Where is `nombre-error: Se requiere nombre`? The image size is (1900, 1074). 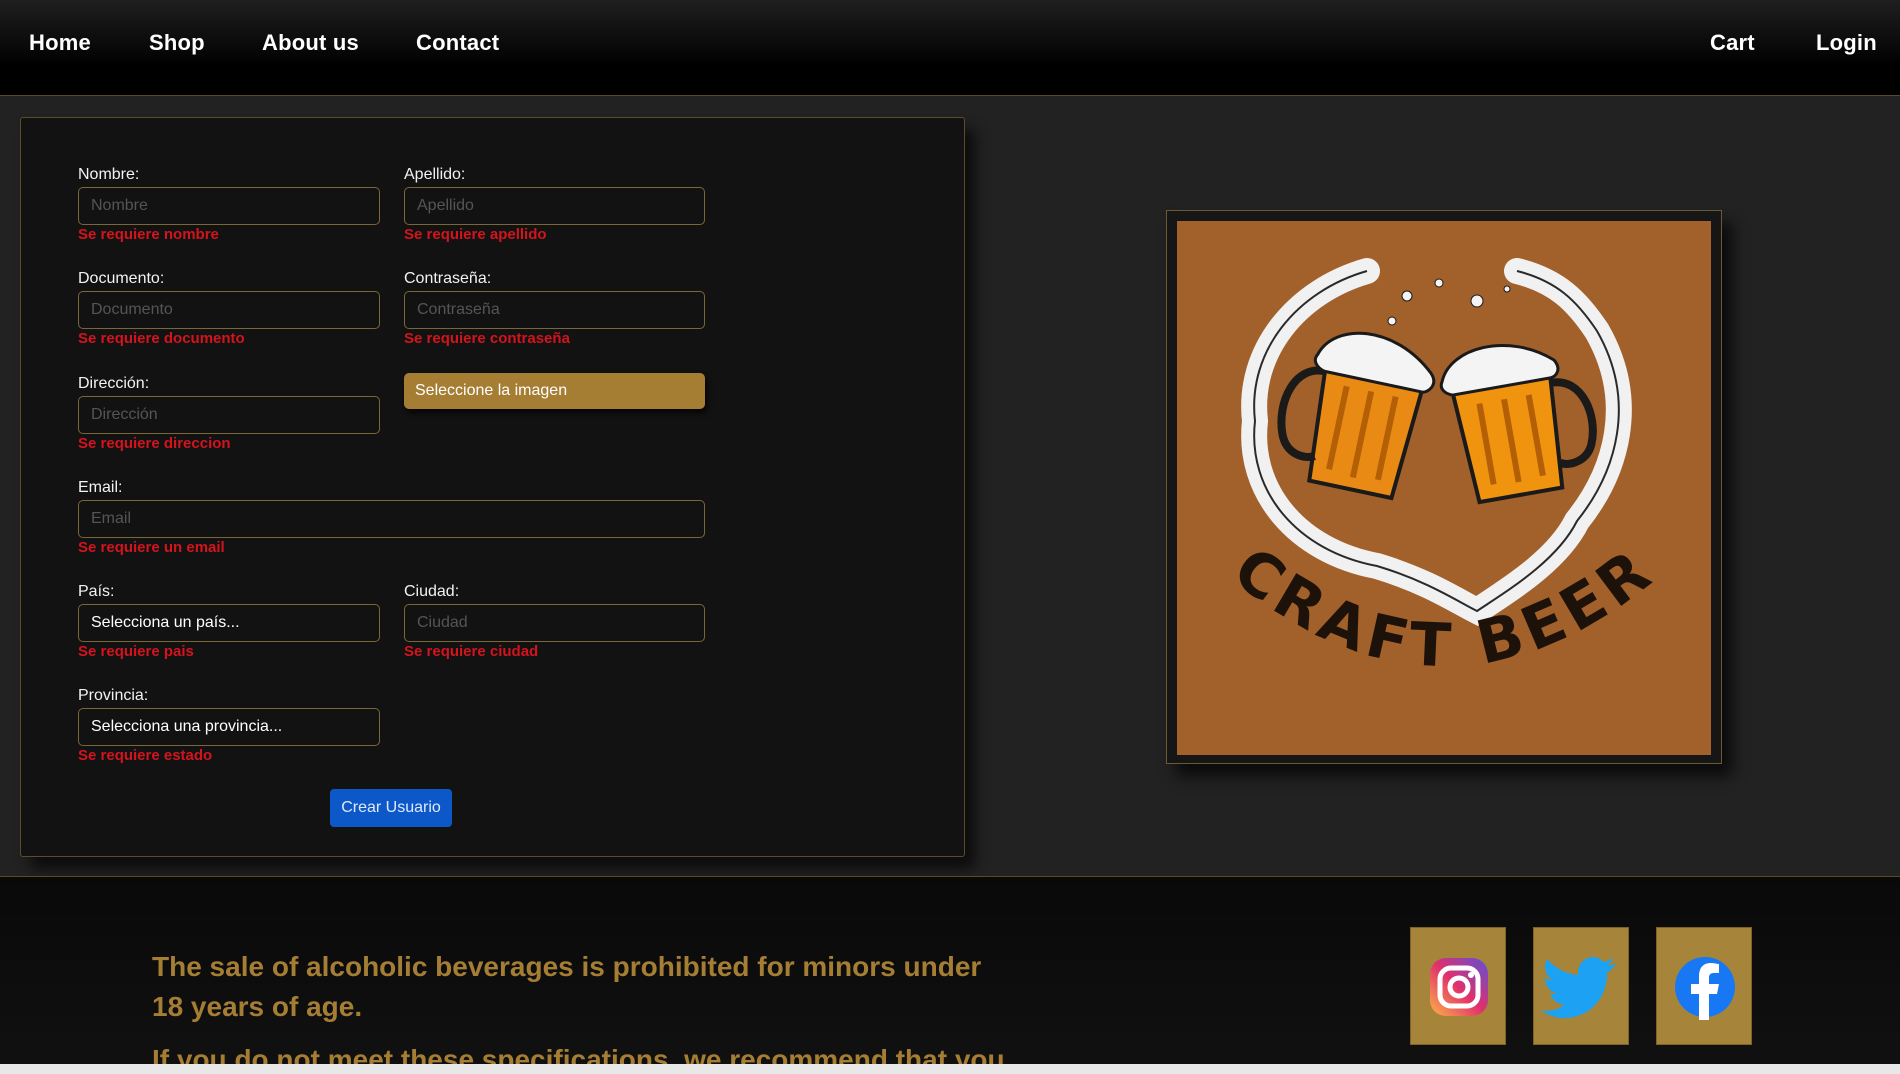
nombre-error: Se requiere nombre is located at coordinates (148, 234).